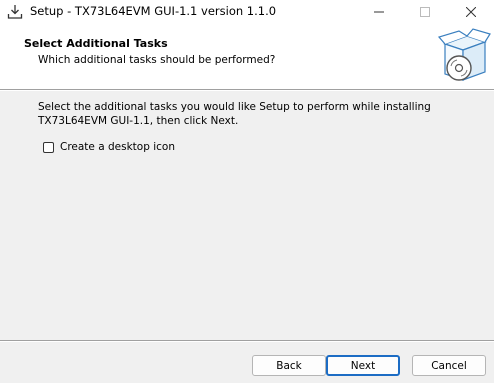  I want to click on setup-app-icon, so click(15, 12).